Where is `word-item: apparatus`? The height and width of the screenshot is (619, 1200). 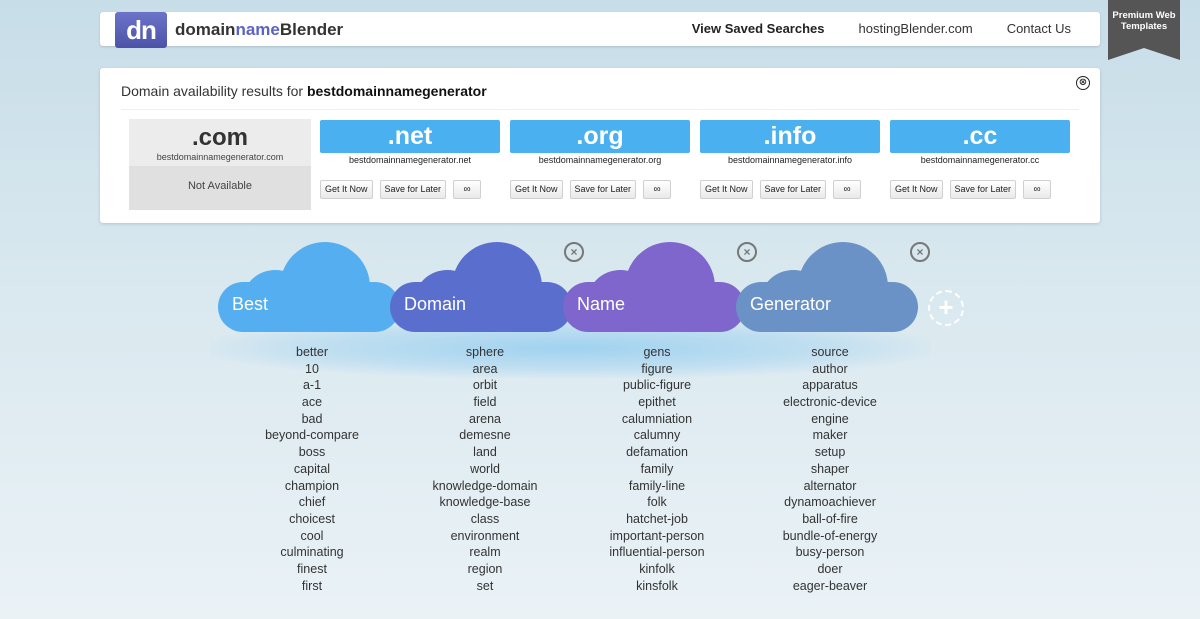 word-item: apparatus is located at coordinates (830, 385).